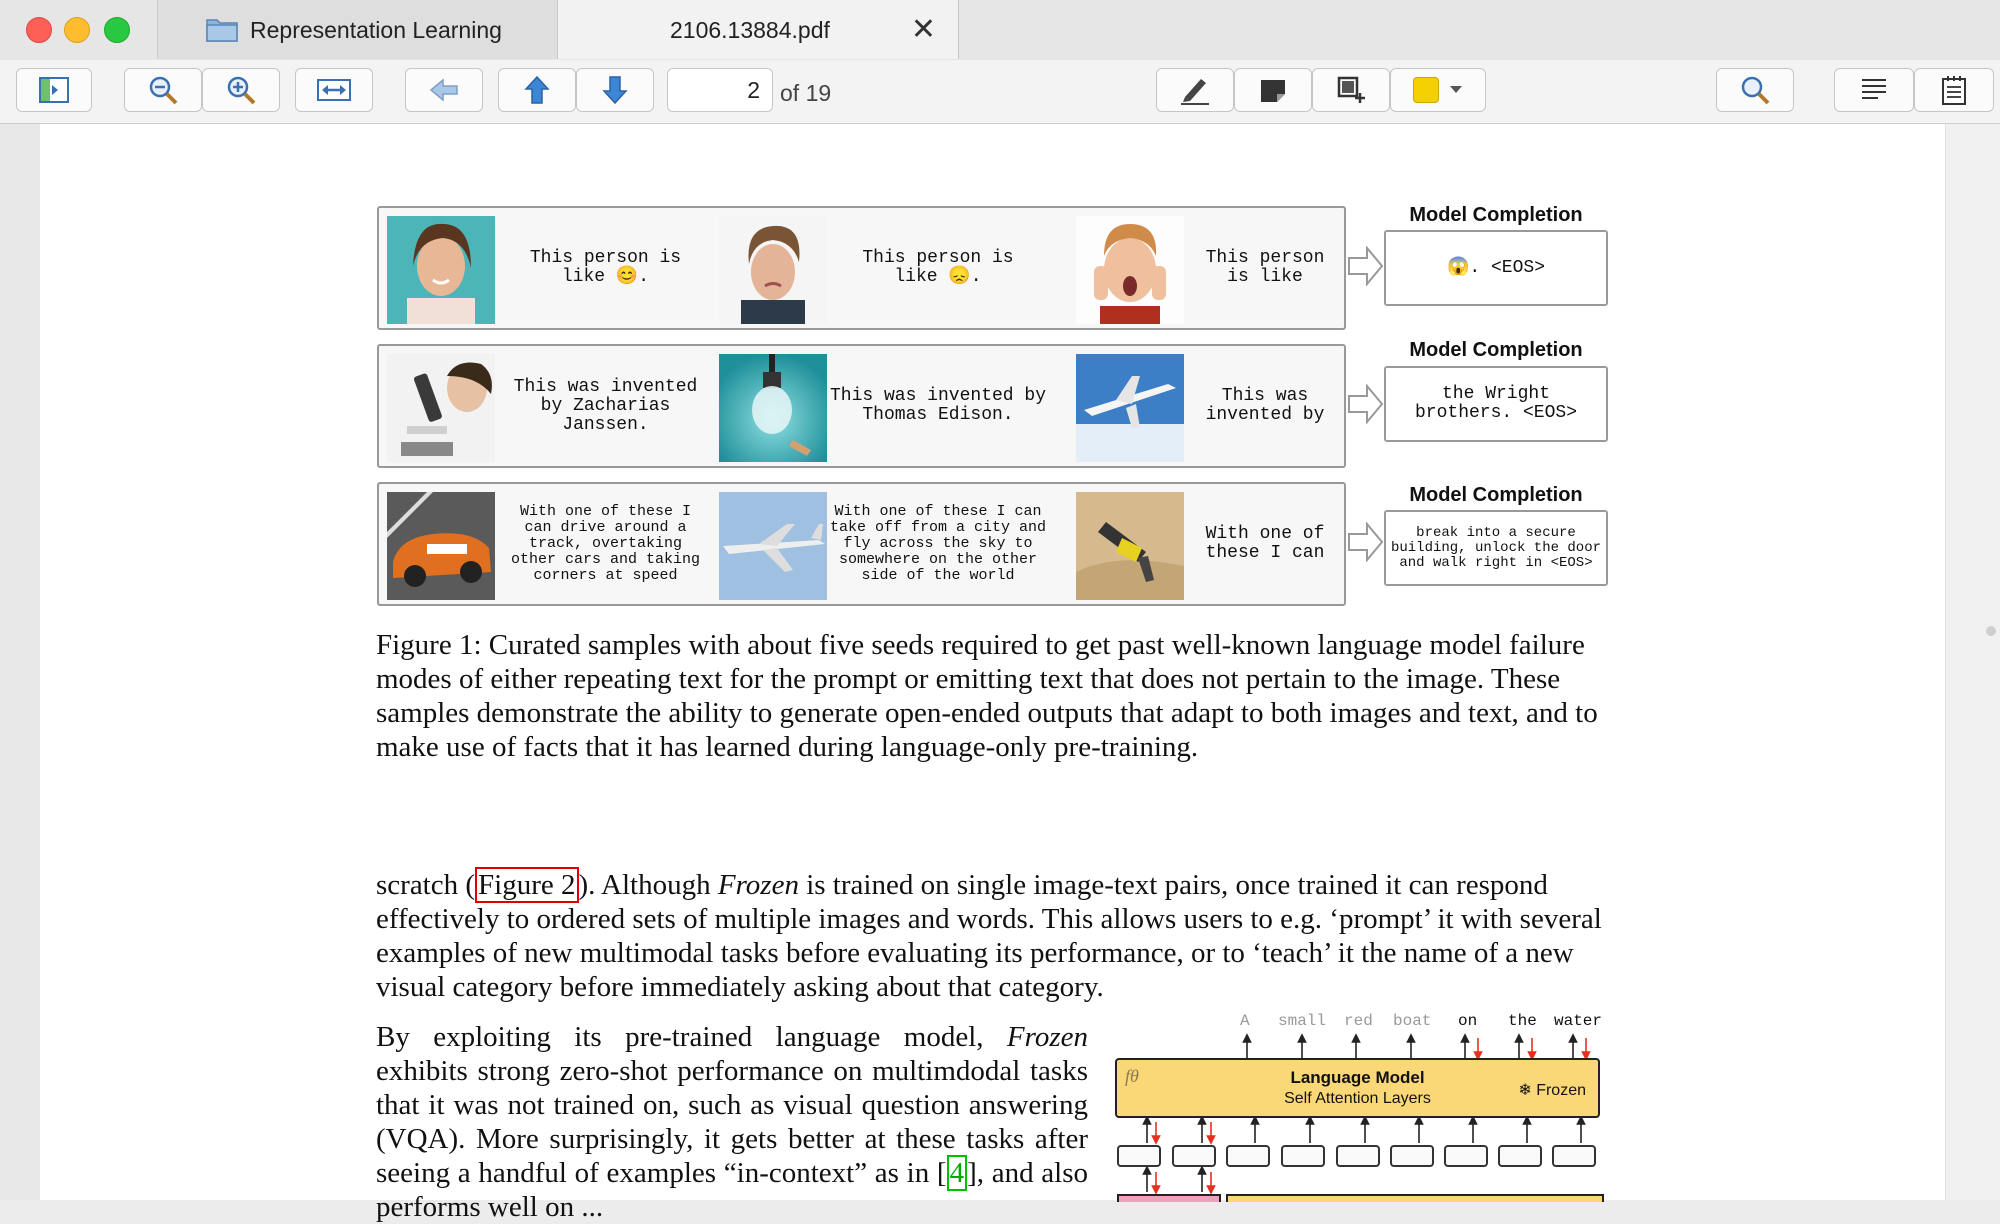  Describe the element at coordinates (441, 408) in the screenshot. I see `microscope-image` at that location.